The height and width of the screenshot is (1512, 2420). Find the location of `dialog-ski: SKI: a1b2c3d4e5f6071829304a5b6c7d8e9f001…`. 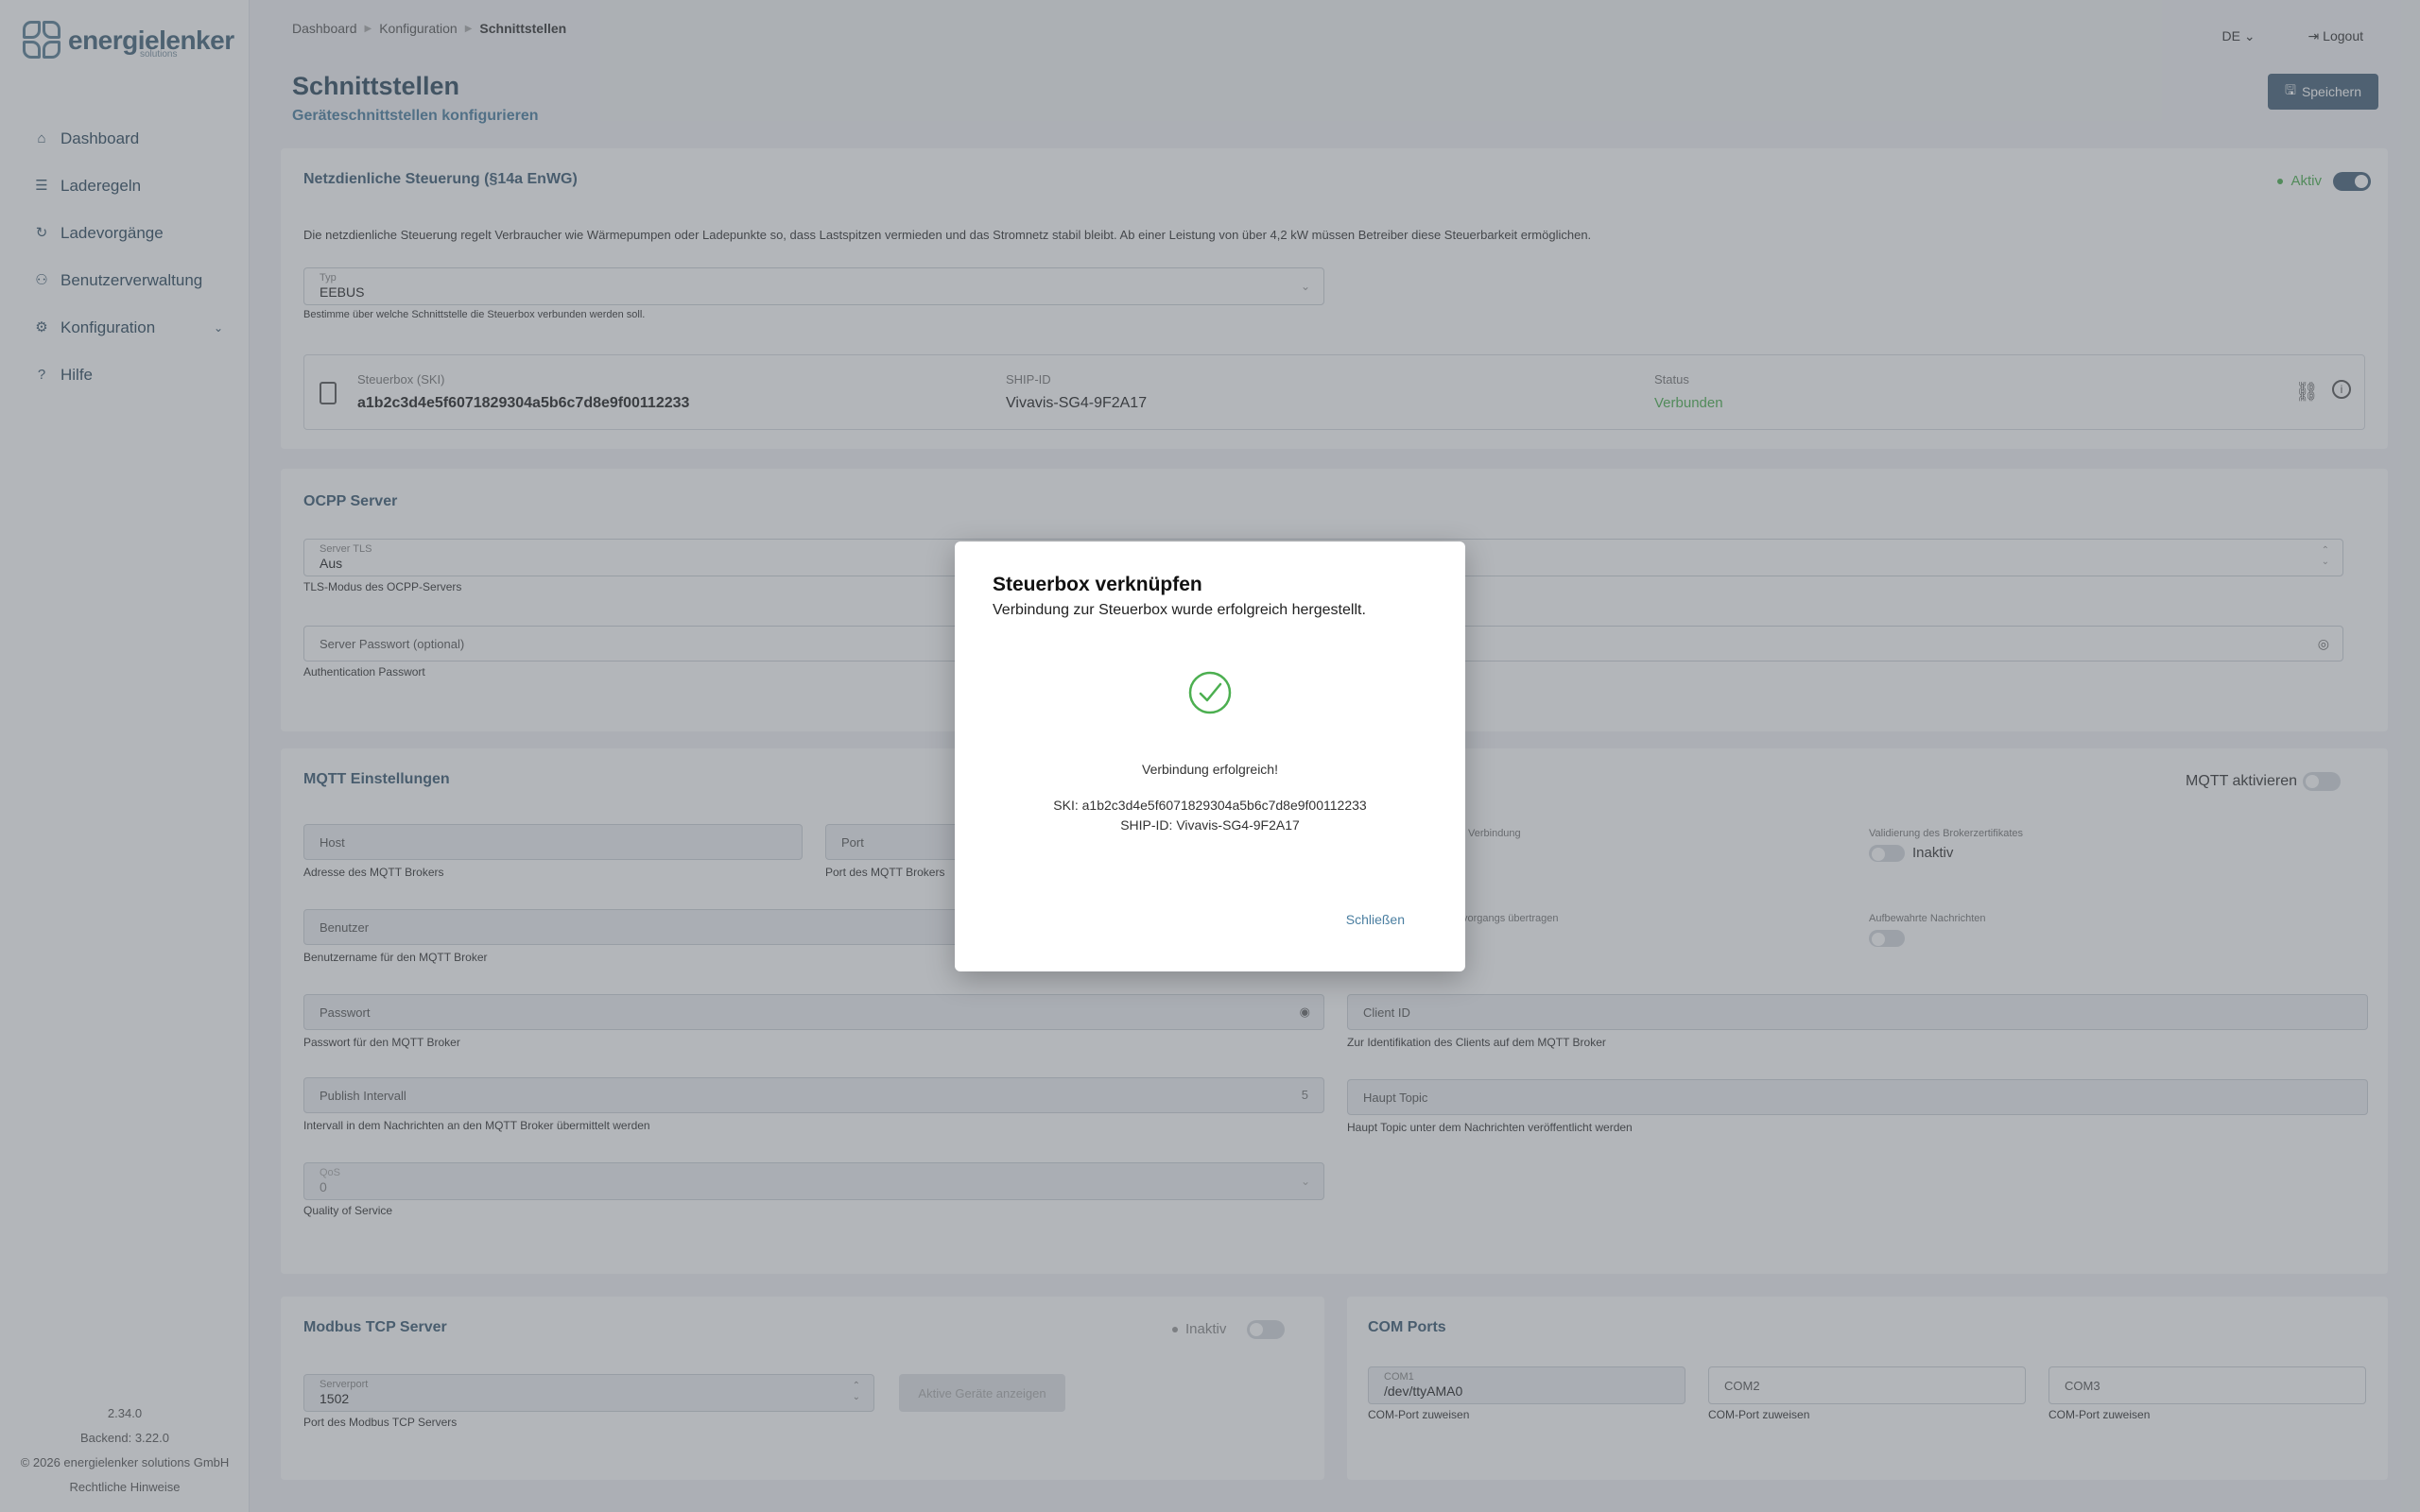

dialog-ski: SKI: a1b2c3d4e5f6071829304a5b6c7d8e9f001… is located at coordinates (1210, 805).